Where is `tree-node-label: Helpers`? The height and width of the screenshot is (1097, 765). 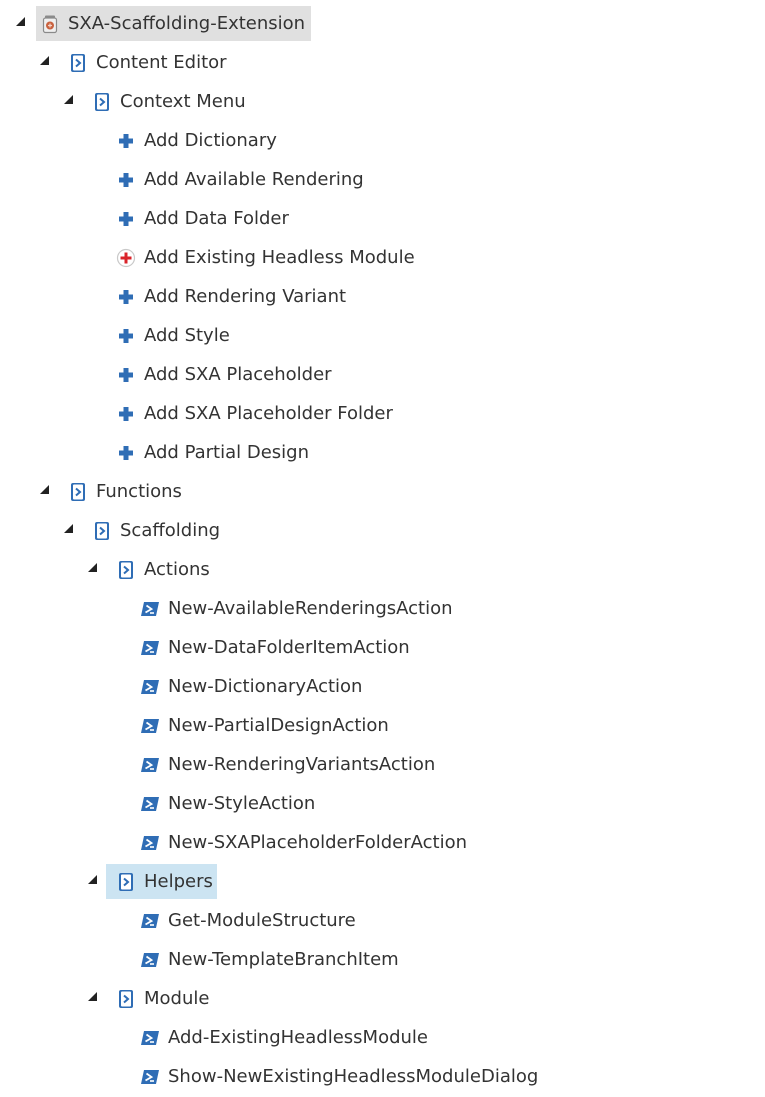
tree-node-label: Helpers is located at coordinates (178, 881).